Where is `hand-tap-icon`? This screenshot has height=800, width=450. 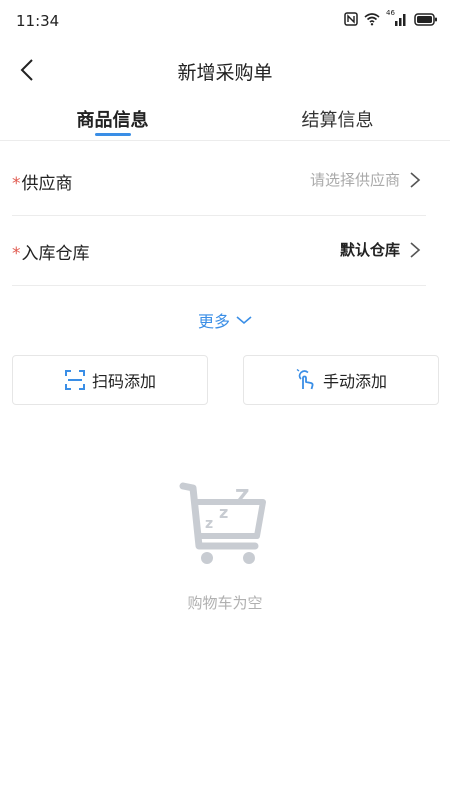
hand-tap-icon is located at coordinates (305, 379).